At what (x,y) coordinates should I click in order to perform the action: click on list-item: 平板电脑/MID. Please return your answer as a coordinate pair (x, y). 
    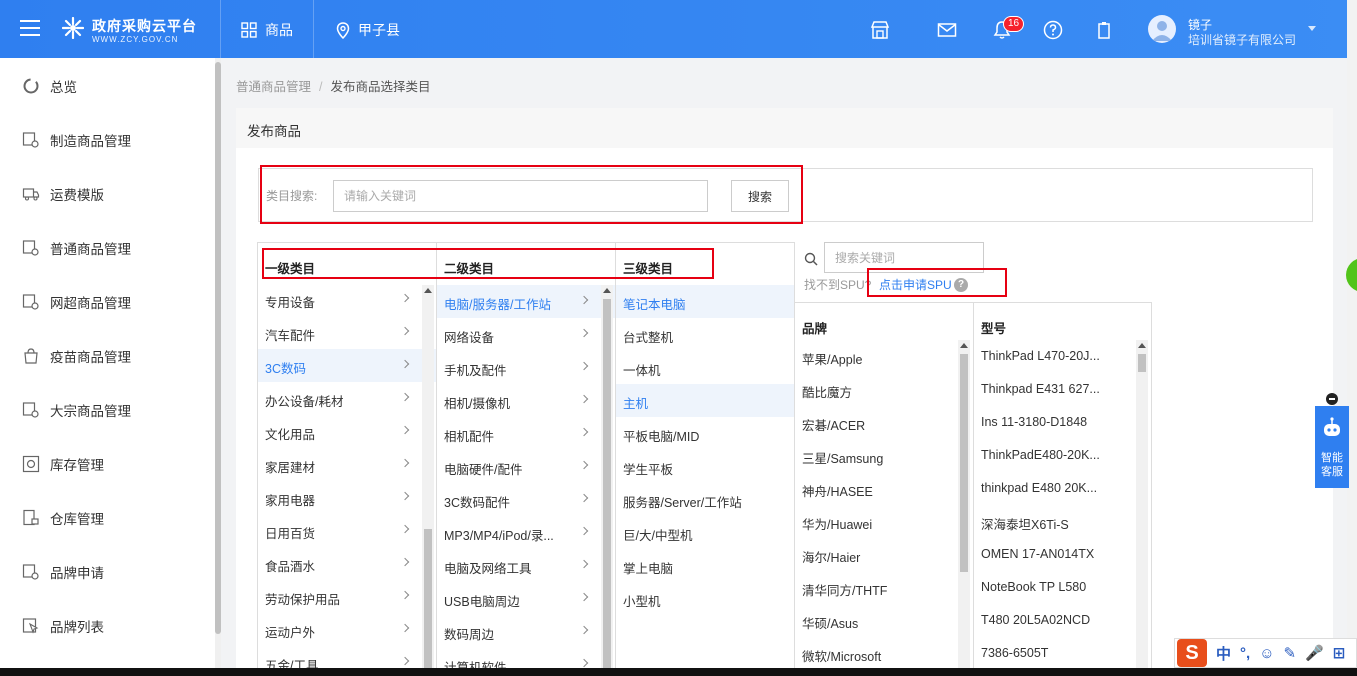
    Looking at the image, I should click on (705, 433).